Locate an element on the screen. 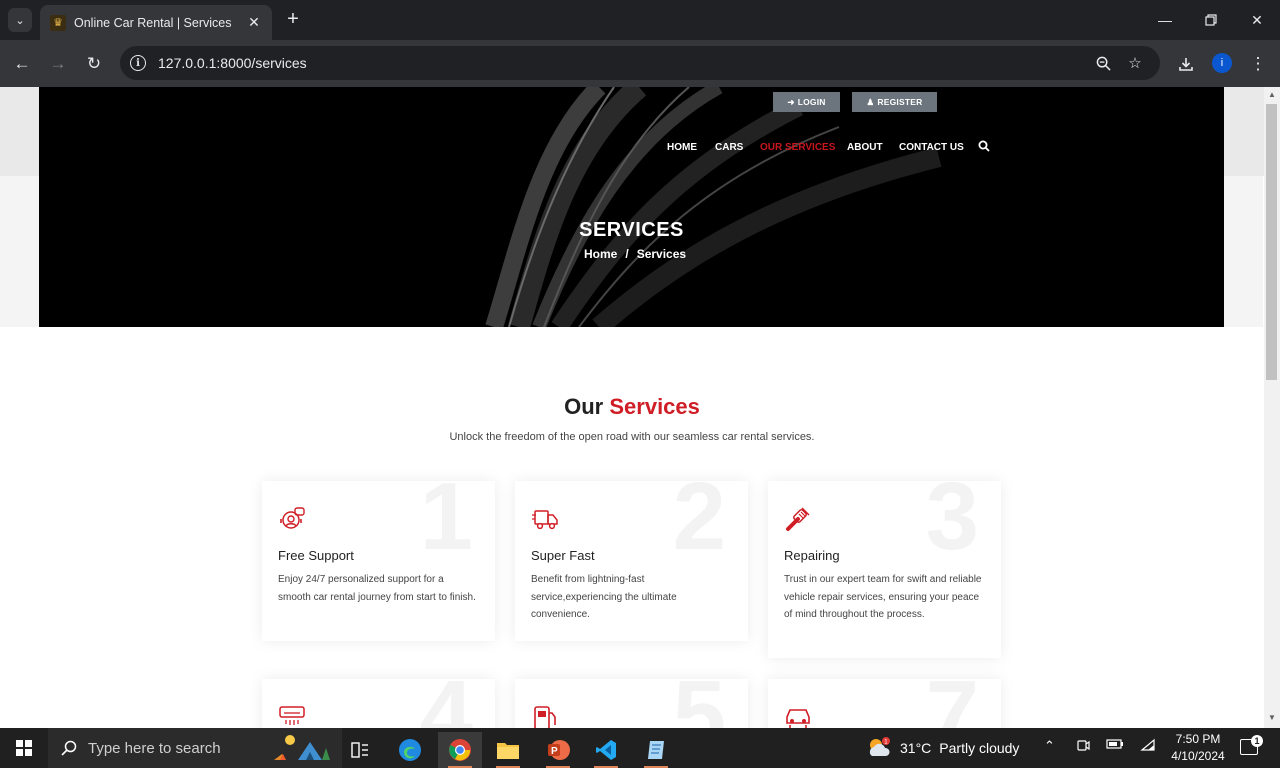 The height and width of the screenshot is (768, 1280). wrench-icon is located at coordinates (798, 519).